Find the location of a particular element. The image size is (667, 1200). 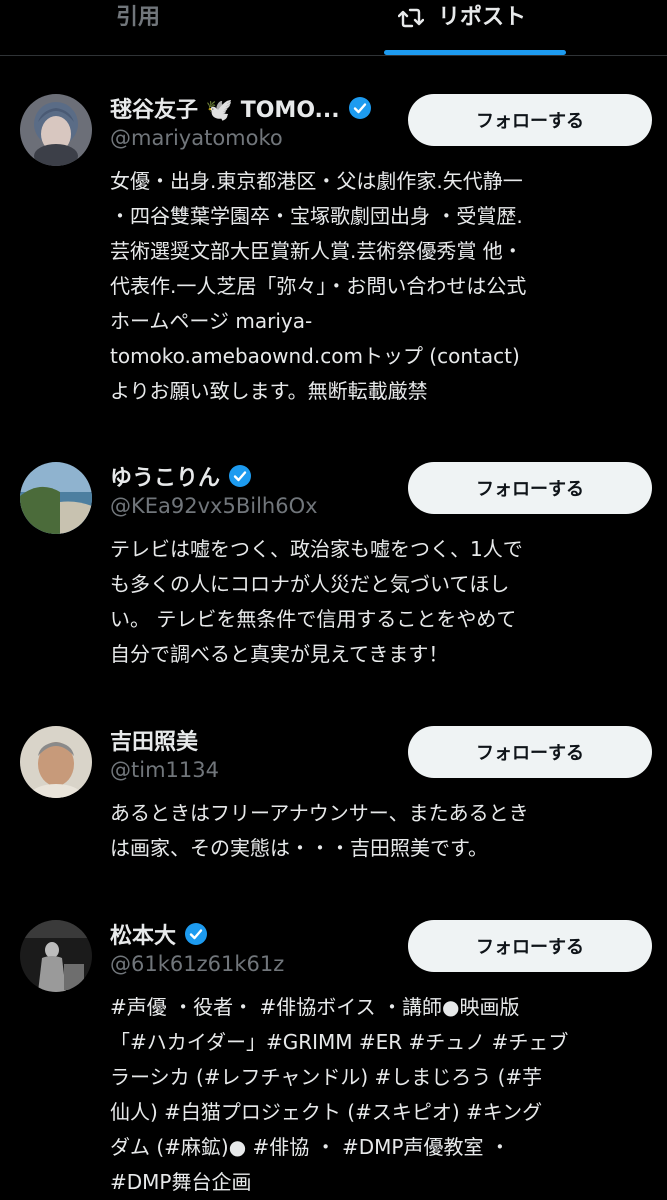

tab-bar: 引用 リポスト is located at coordinates (333, 28).